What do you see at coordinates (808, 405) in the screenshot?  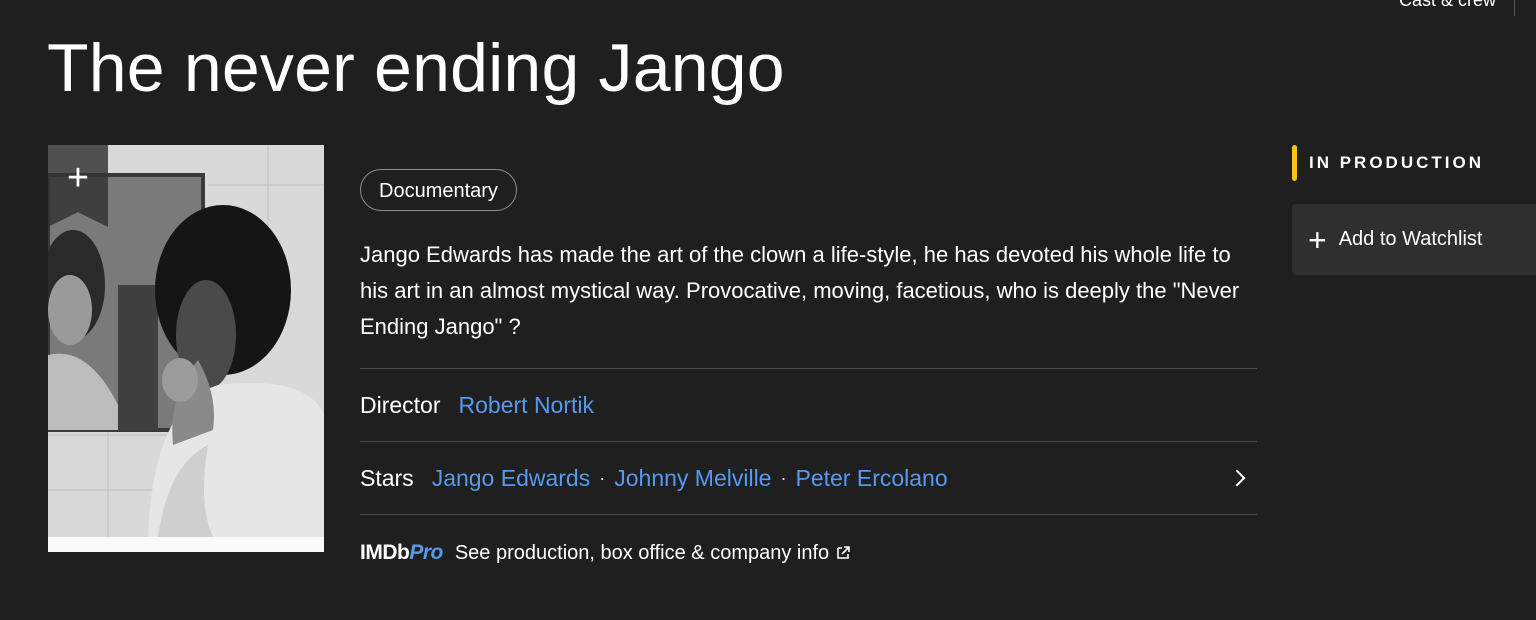 I see `director-row: Director Robert Nortik` at bounding box center [808, 405].